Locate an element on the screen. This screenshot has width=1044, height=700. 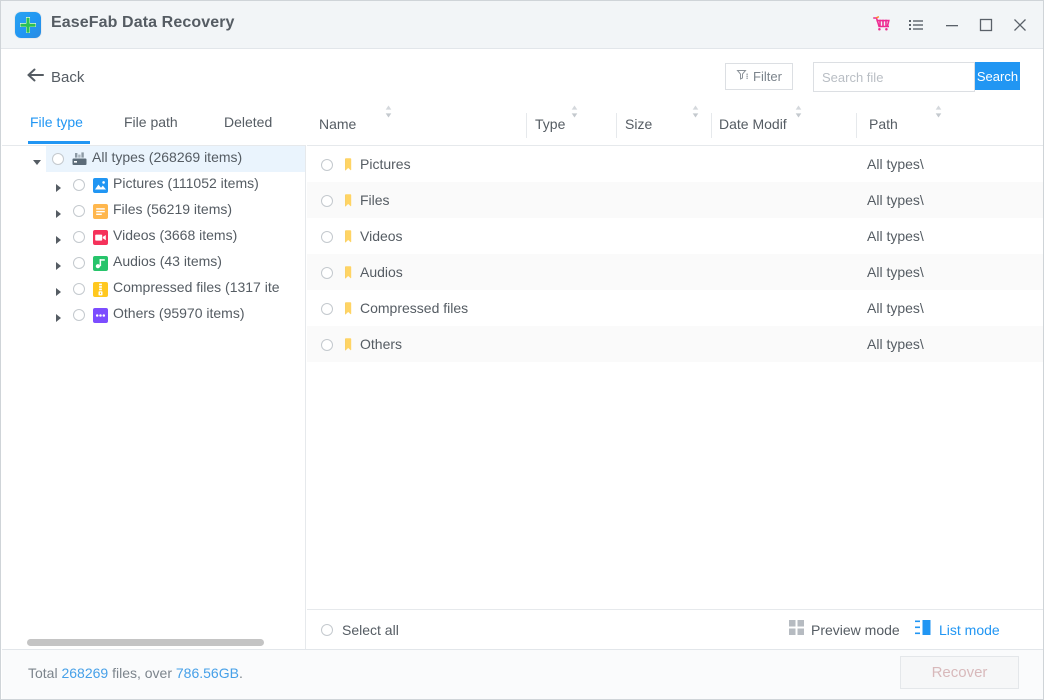
total-prefix: Total is located at coordinates (45, 673).